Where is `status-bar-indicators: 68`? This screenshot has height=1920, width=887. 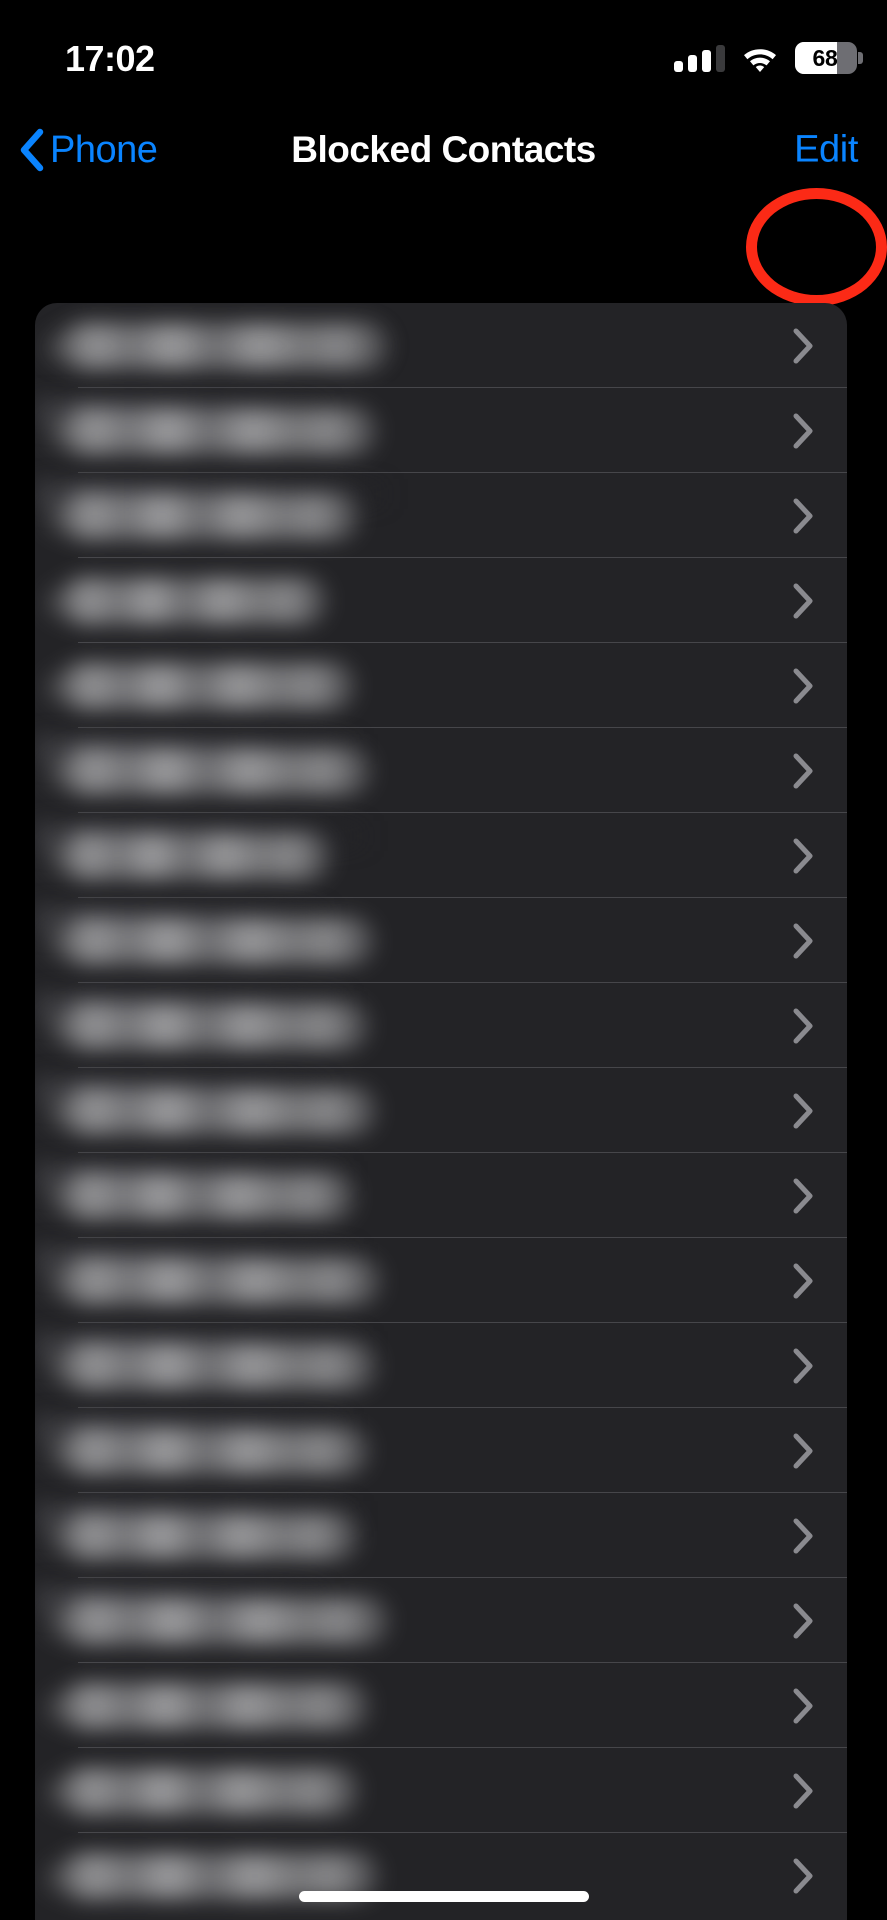 status-bar-indicators: 68 is located at coordinates (768, 58).